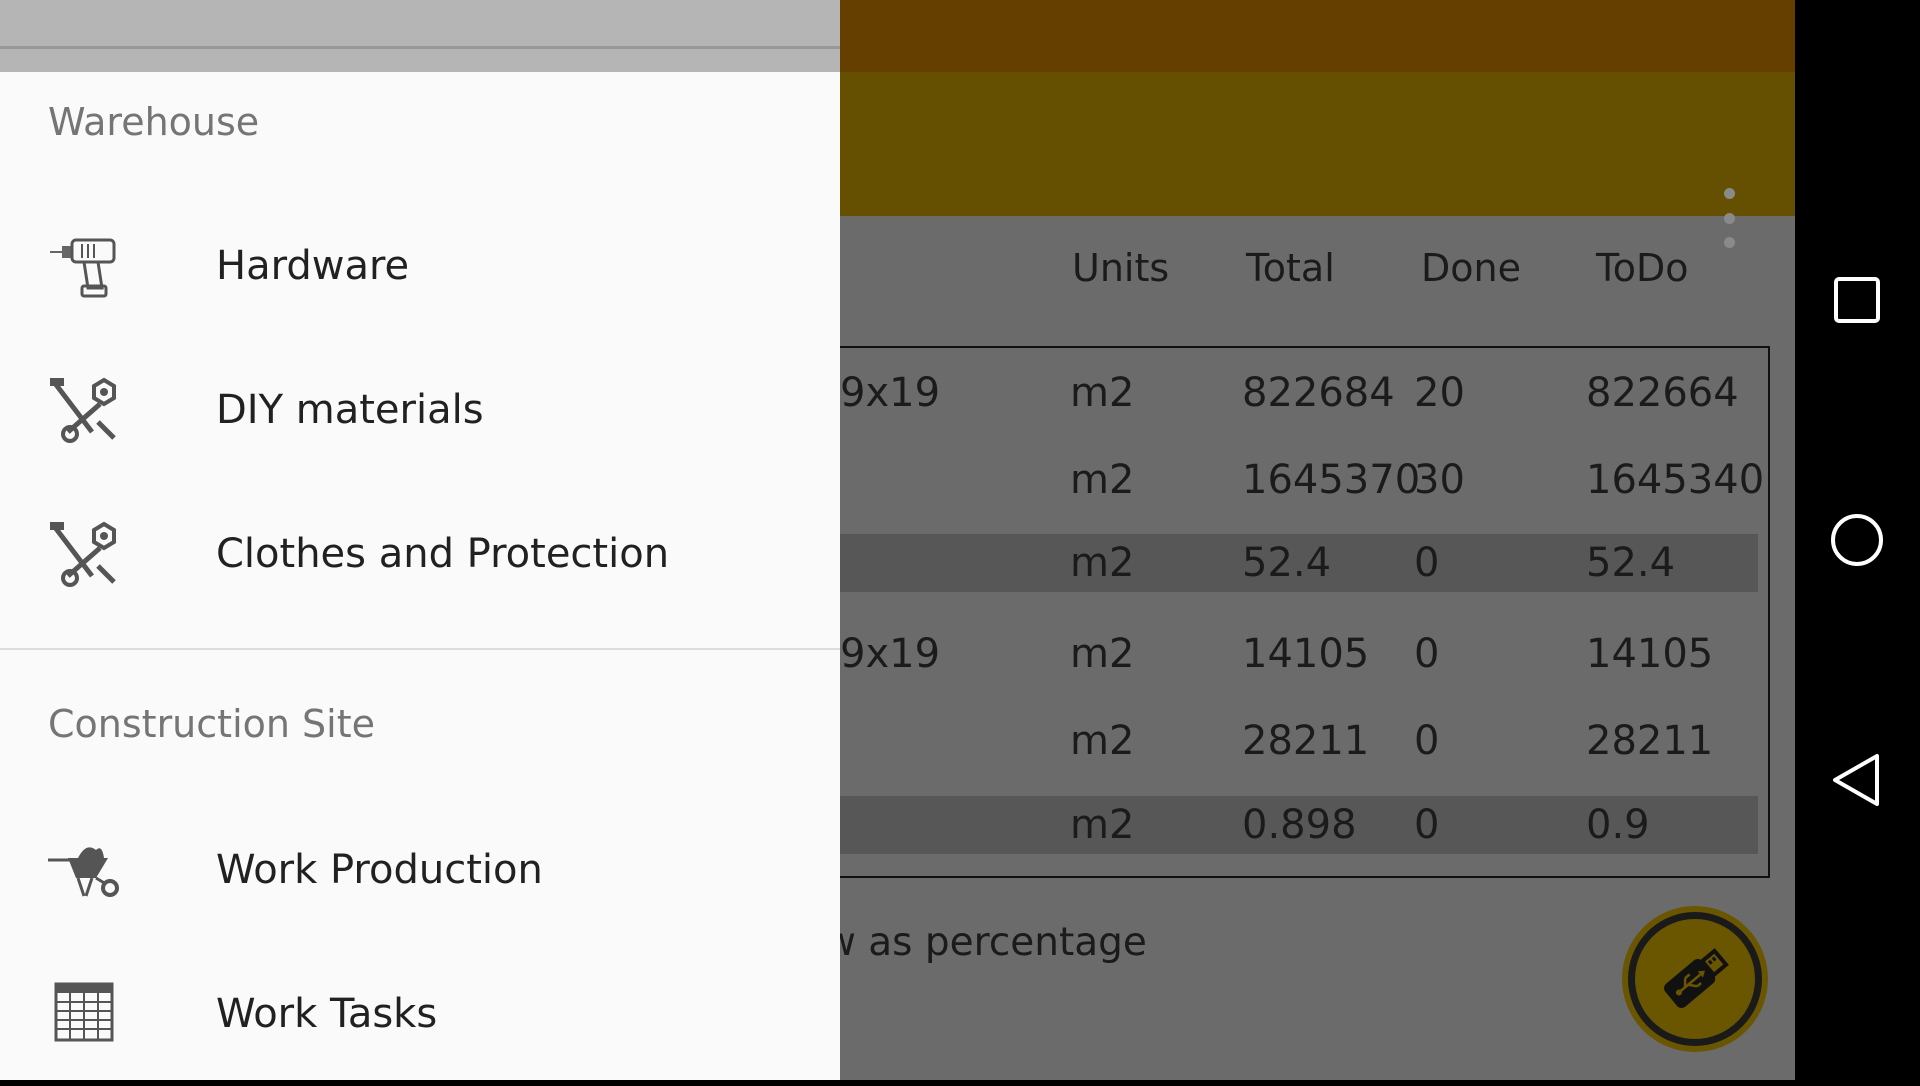 This screenshot has height=1086, width=1920. What do you see at coordinates (1439, 393) in the screenshot?
I see `cell-done: 20` at bounding box center [1439, 393].